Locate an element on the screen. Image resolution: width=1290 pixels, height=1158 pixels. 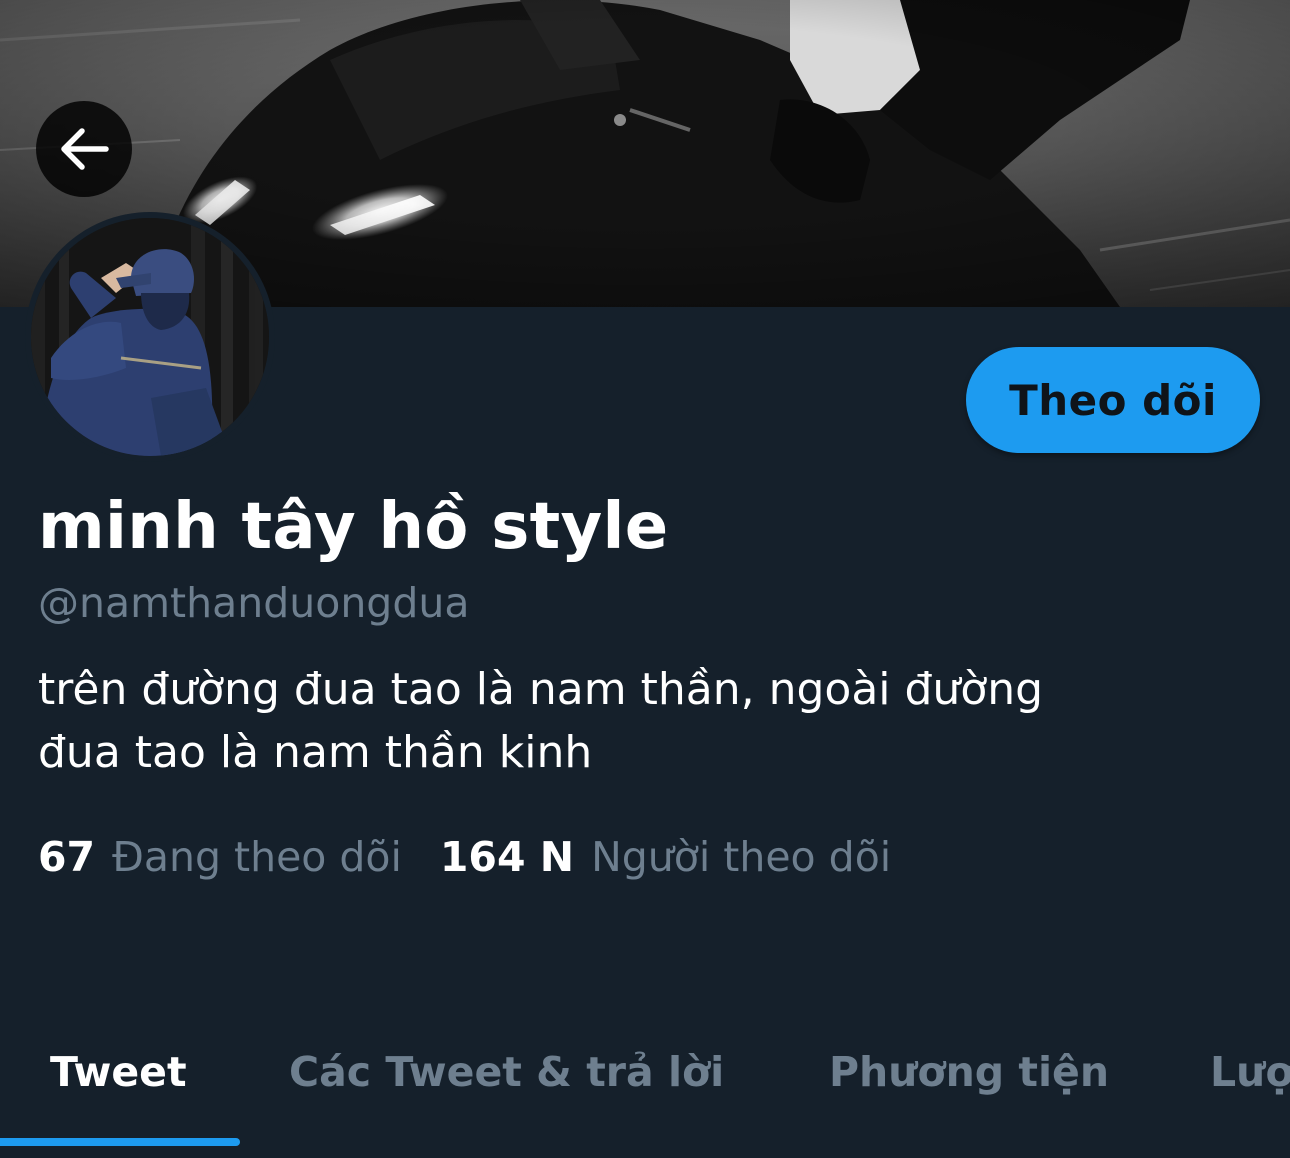
followers-label: Người theo dõi is located at coordinates (741, 857).